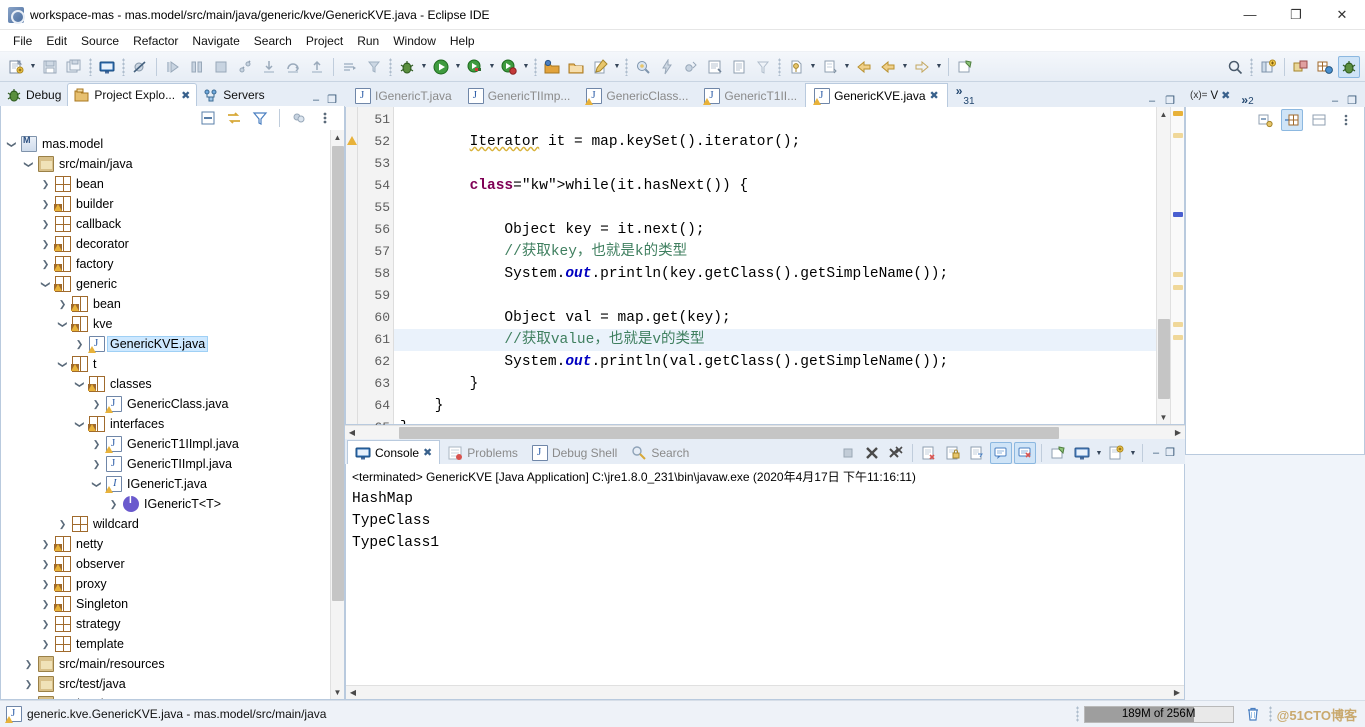 The height and width of the screenshot is (727, 1365). What do you see at coordinates (165, 164) in the screenshot?
I see `tree-item: ❯ src/main/java` at bounding box center [165, 164].